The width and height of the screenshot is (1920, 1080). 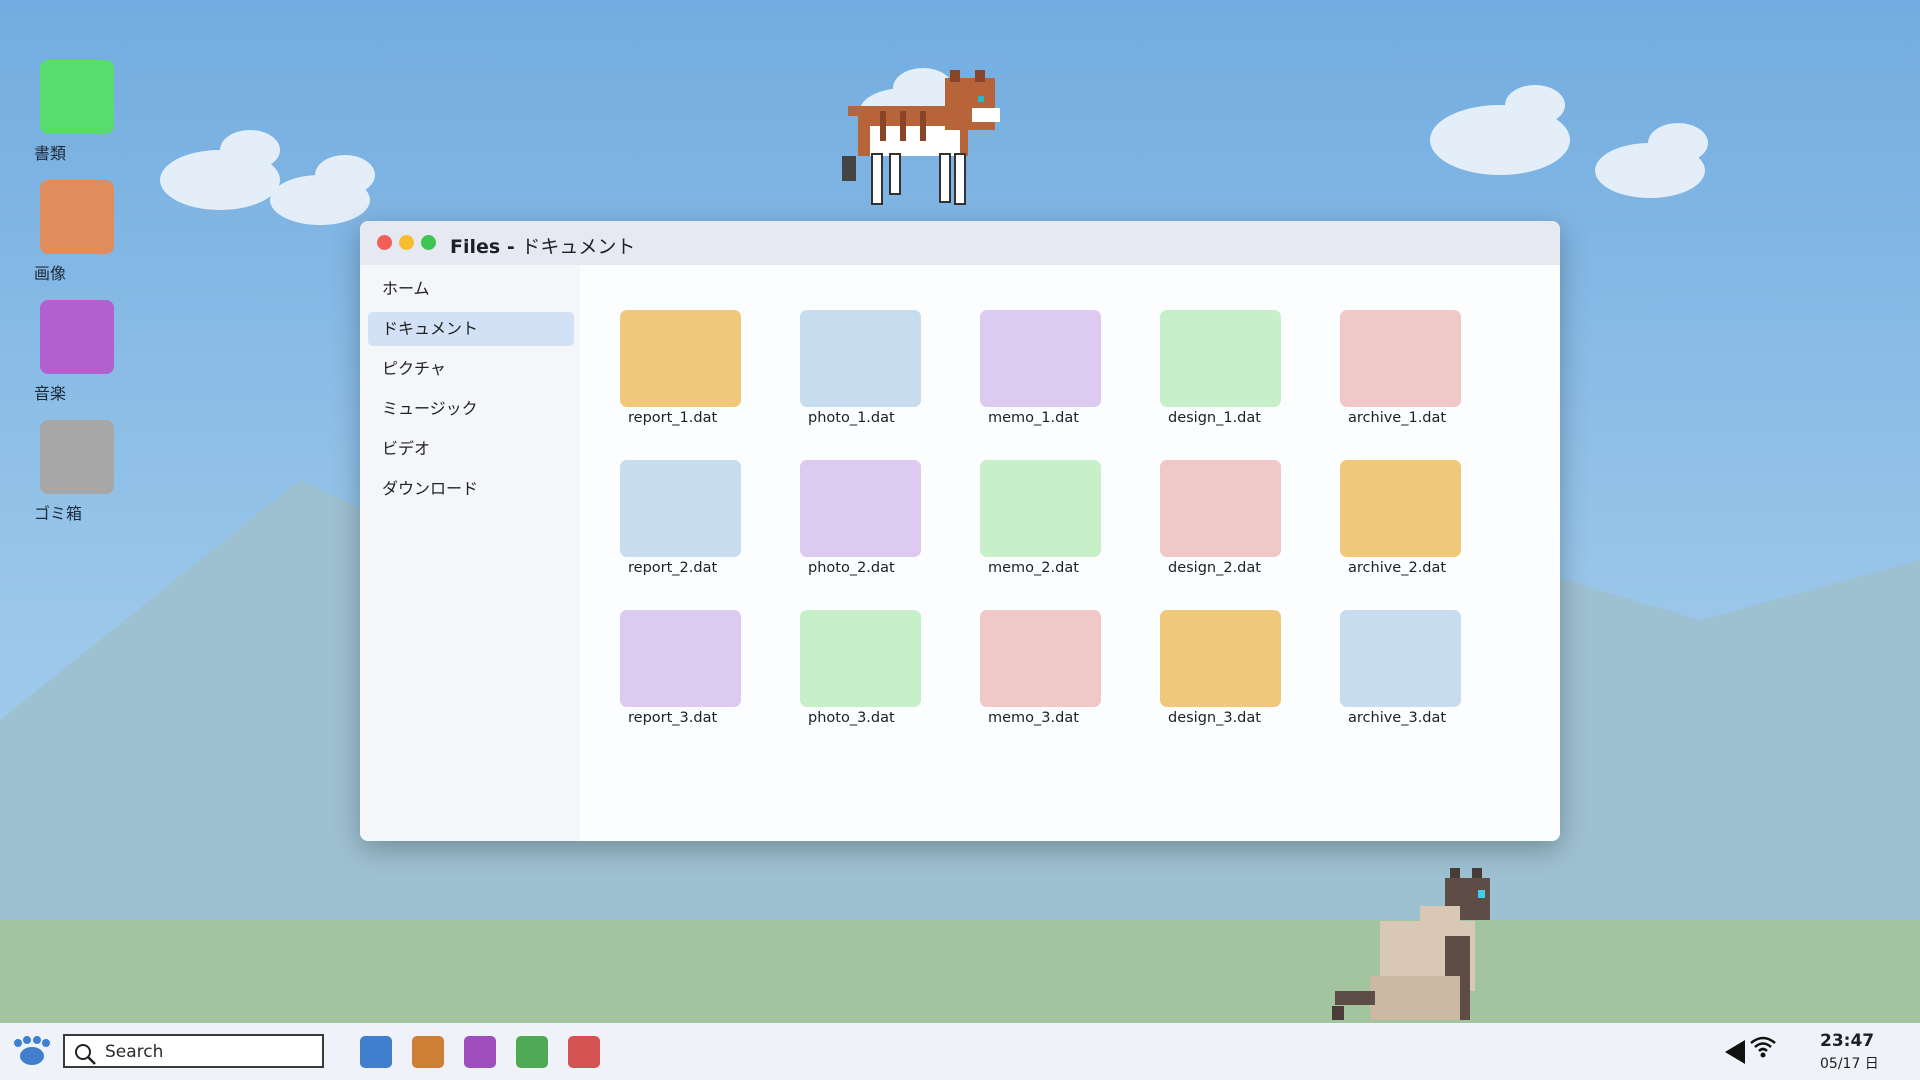 I want to click on wifi-icon, so click(x=1763, y=1047).